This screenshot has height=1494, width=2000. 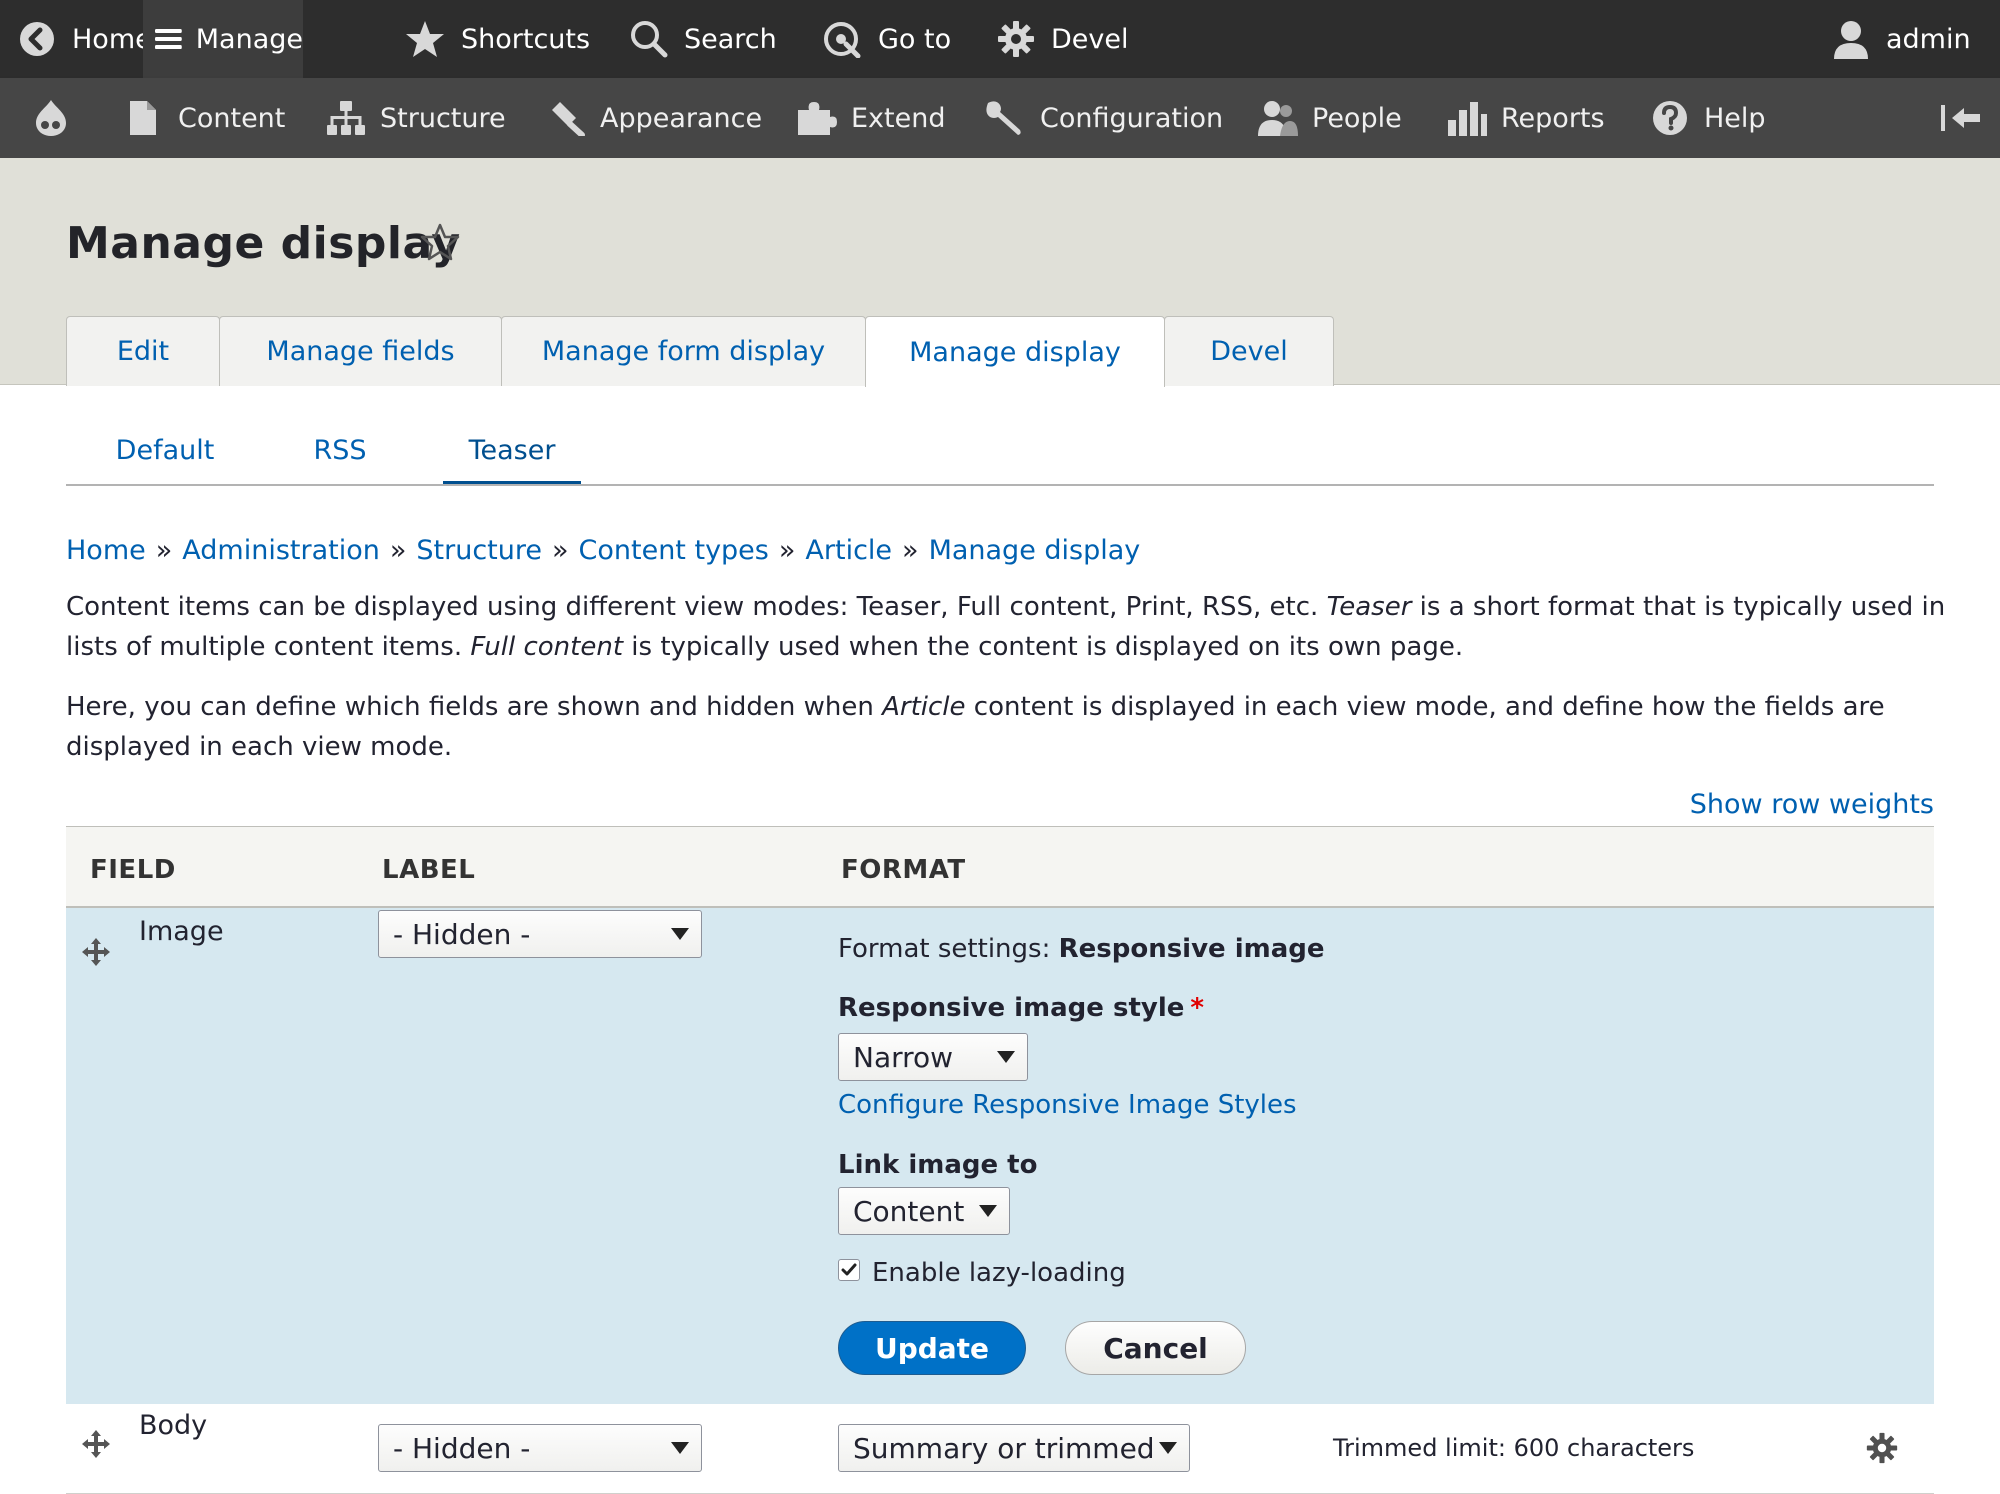 I want to click on help-text-emphasis: Full content, so click(x=547, y=647).